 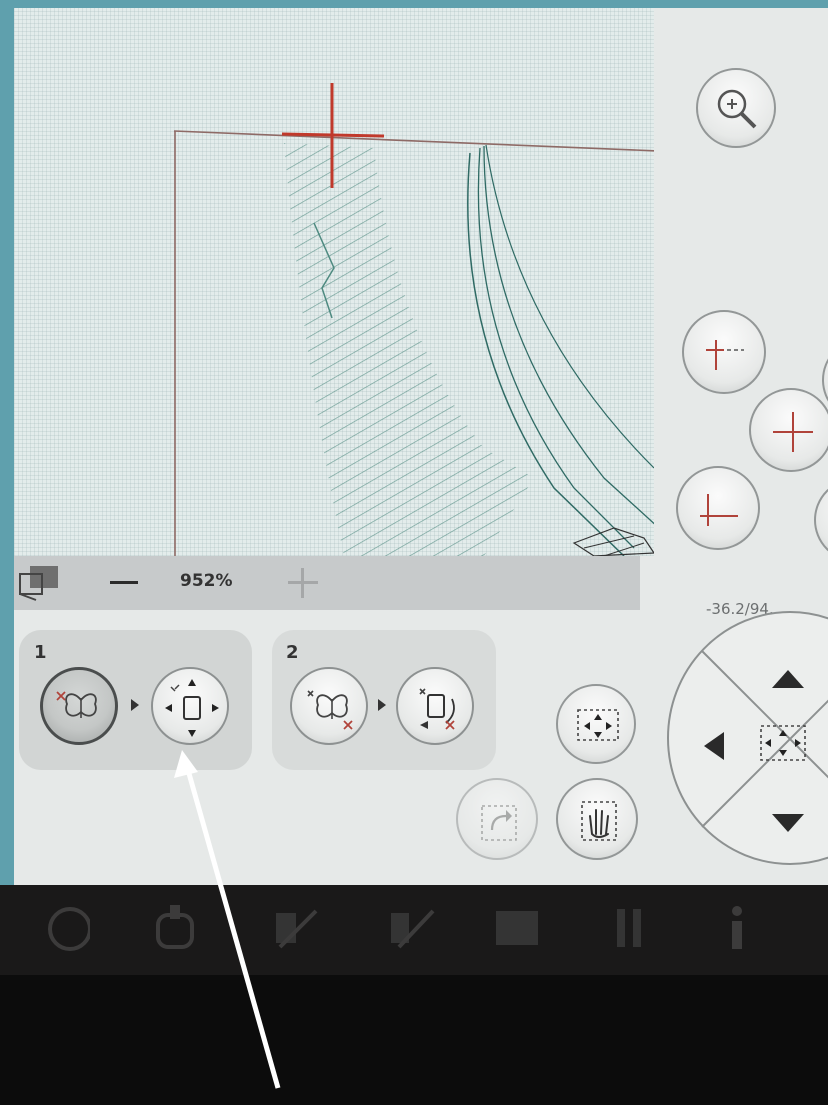 I want to click on align-center-icon, so click(x=793, y=432).